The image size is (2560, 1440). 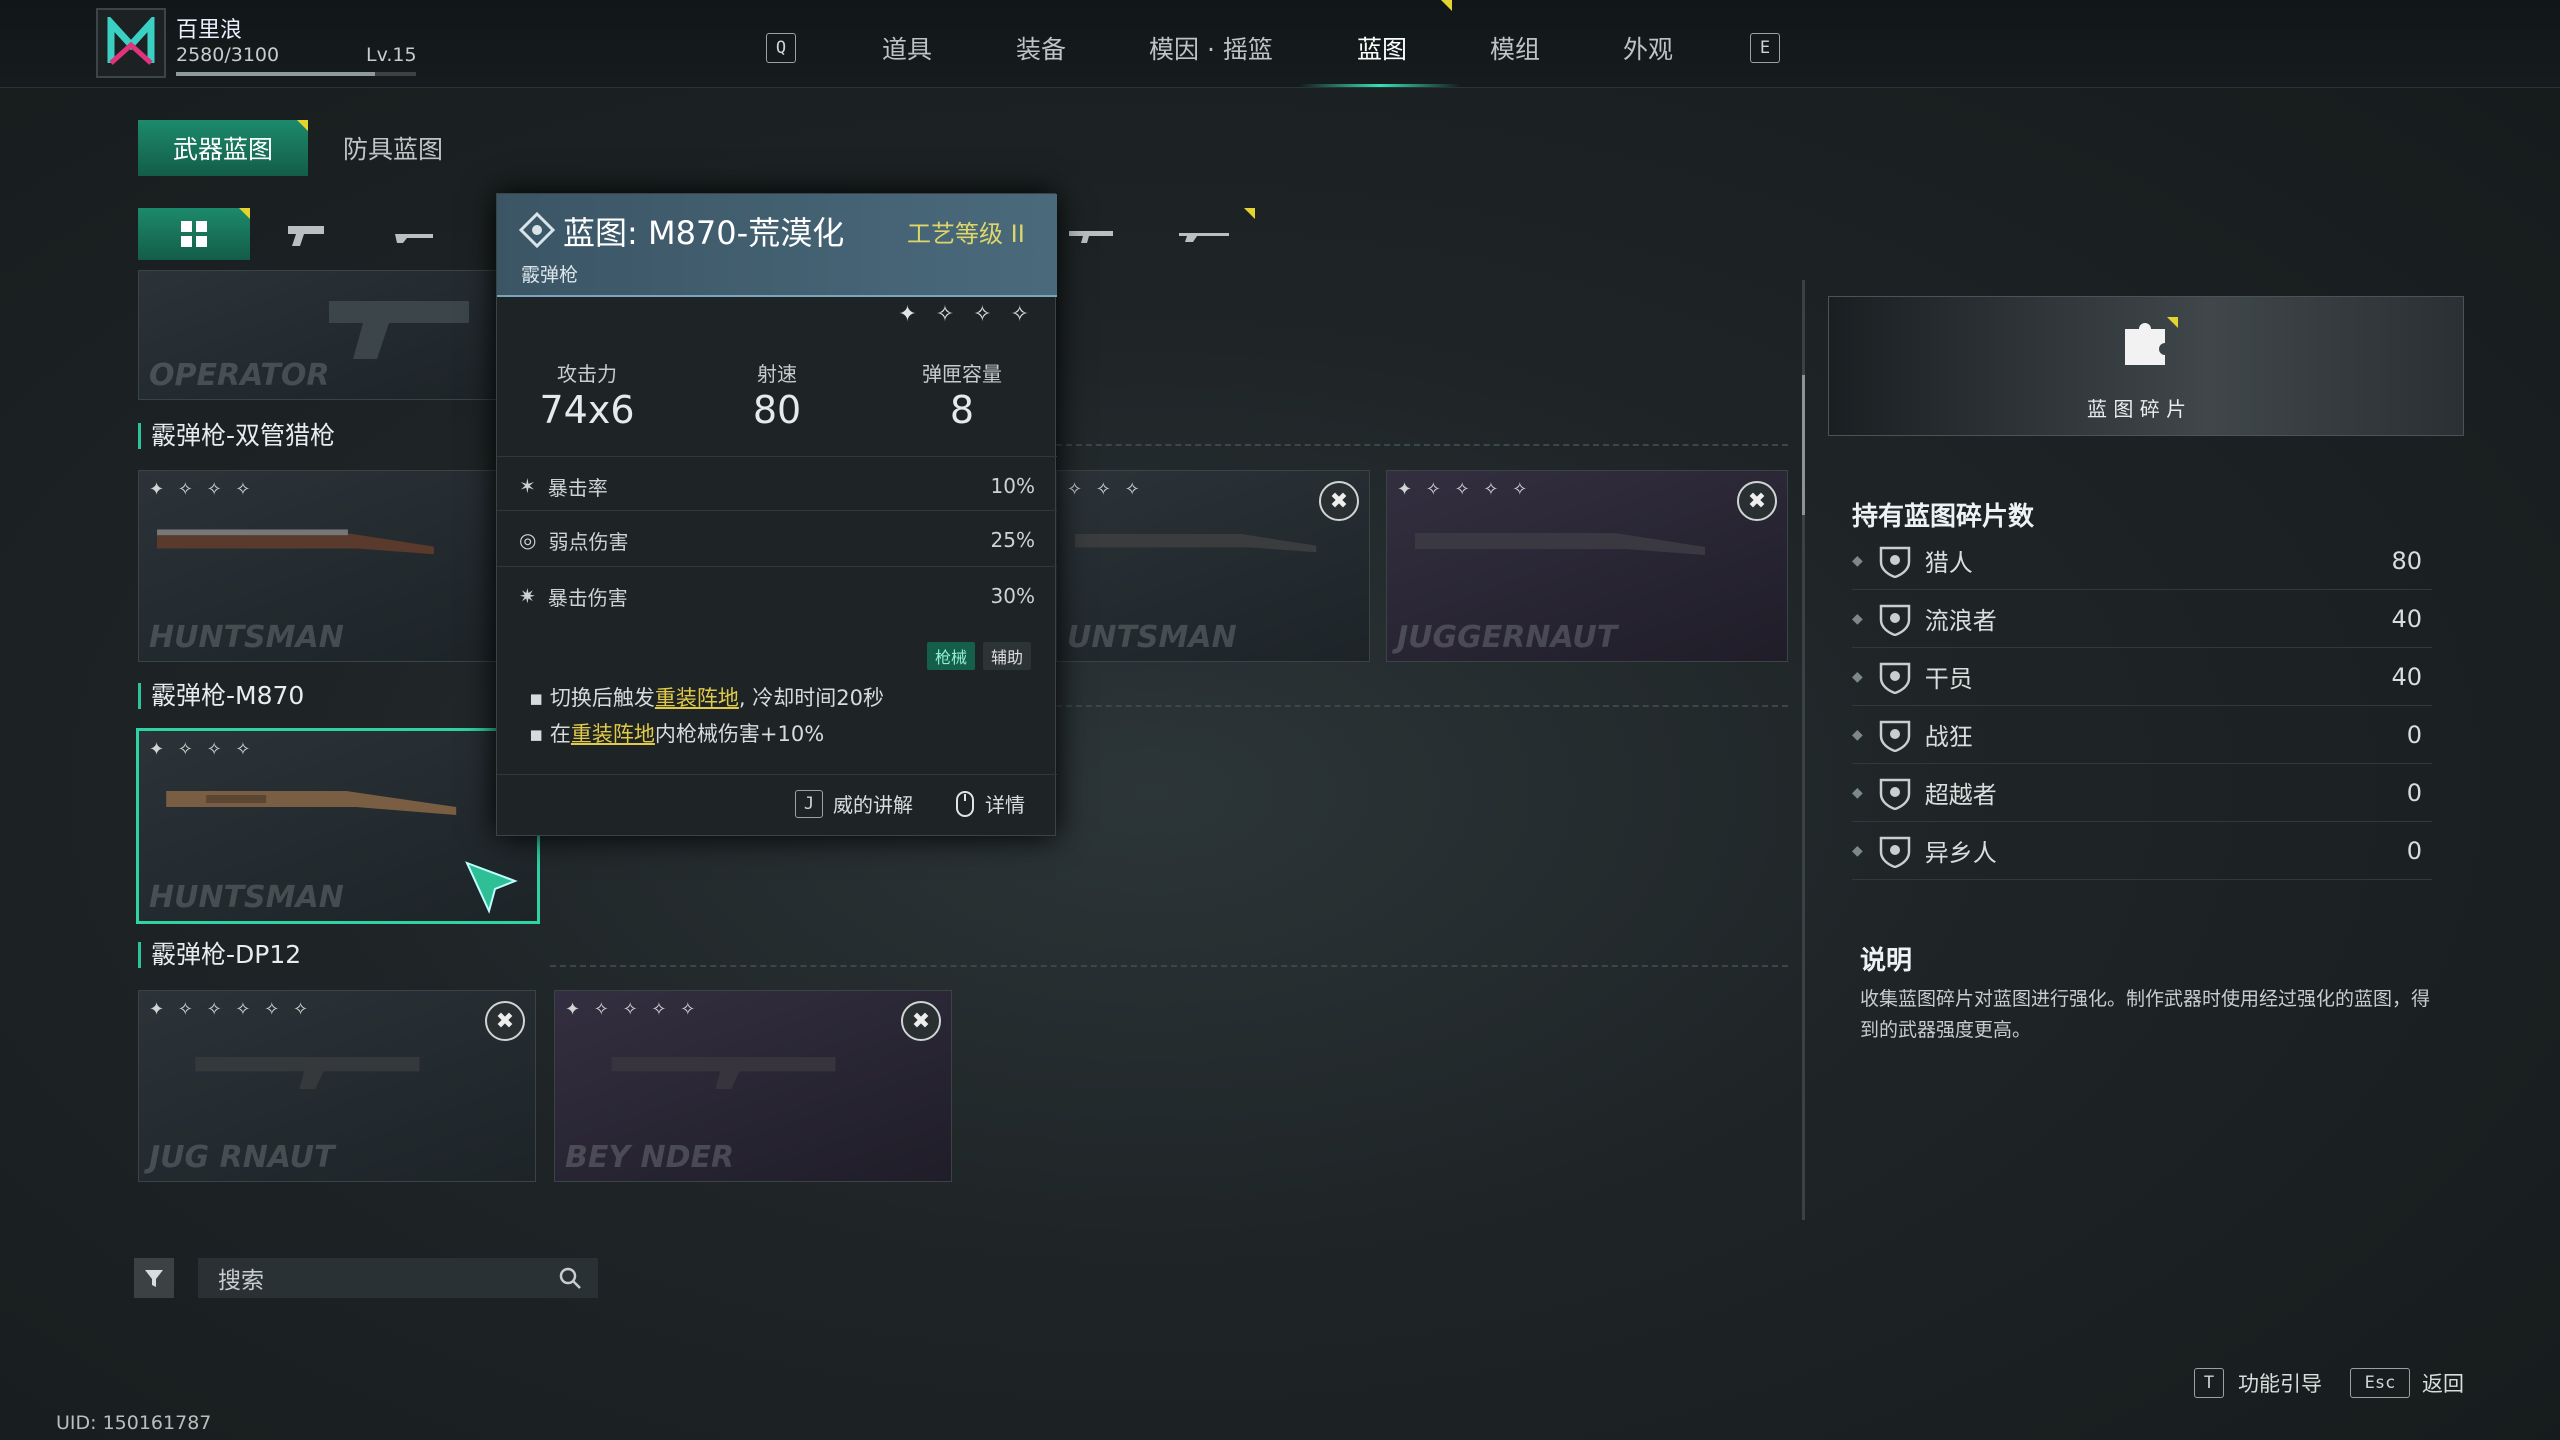 What do you see at coordinates (393, 148) in the screenshot?
I see `tab-armor-blueprint: 防具蓝图` at bounding box center [393, 148].